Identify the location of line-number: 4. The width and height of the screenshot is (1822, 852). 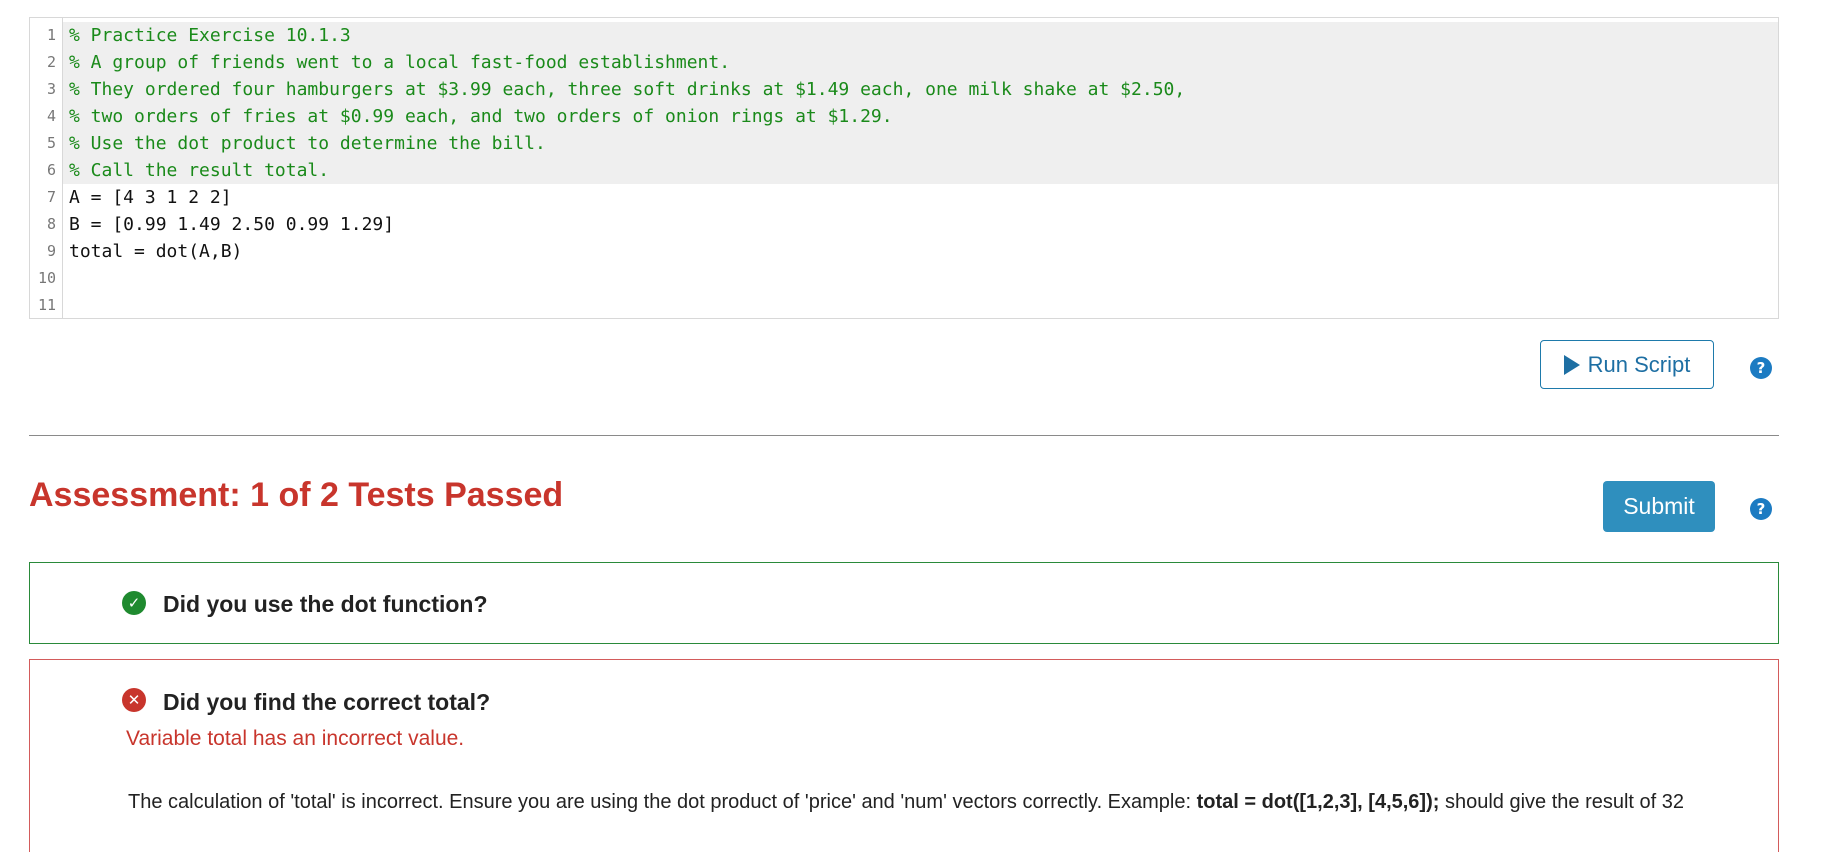
(51, 116).